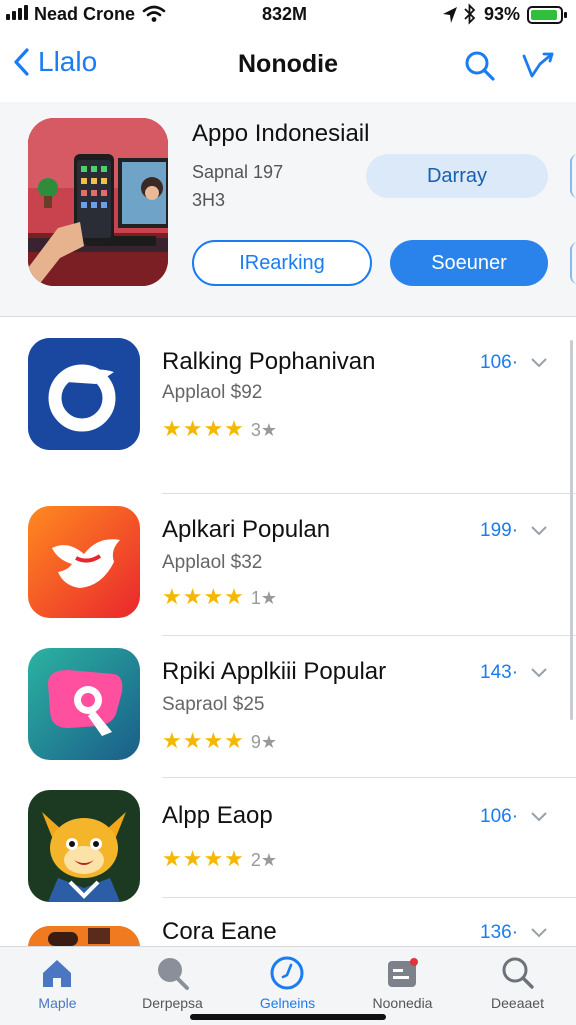 The image size is (576, 1025). I want to click on status-bar: Nead Crone 832M 93%, so click(288, 15).